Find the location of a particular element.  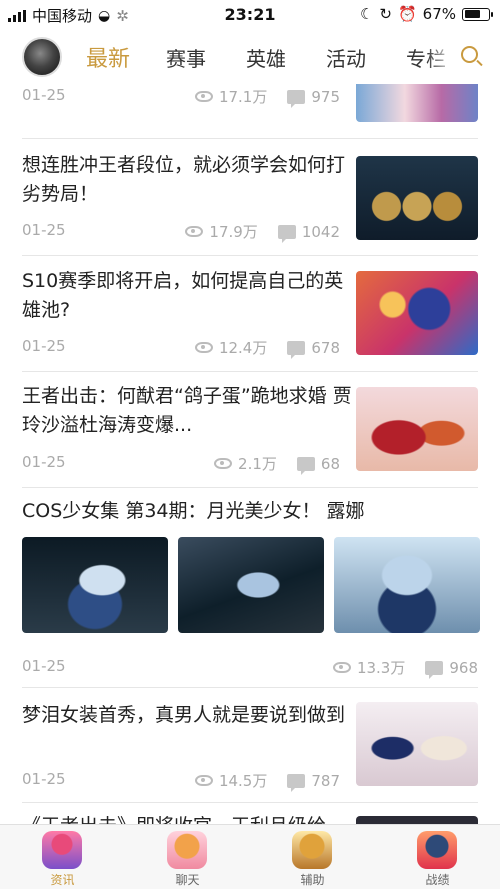

view-count: 13.3万 is located at coordinates (381, 668).